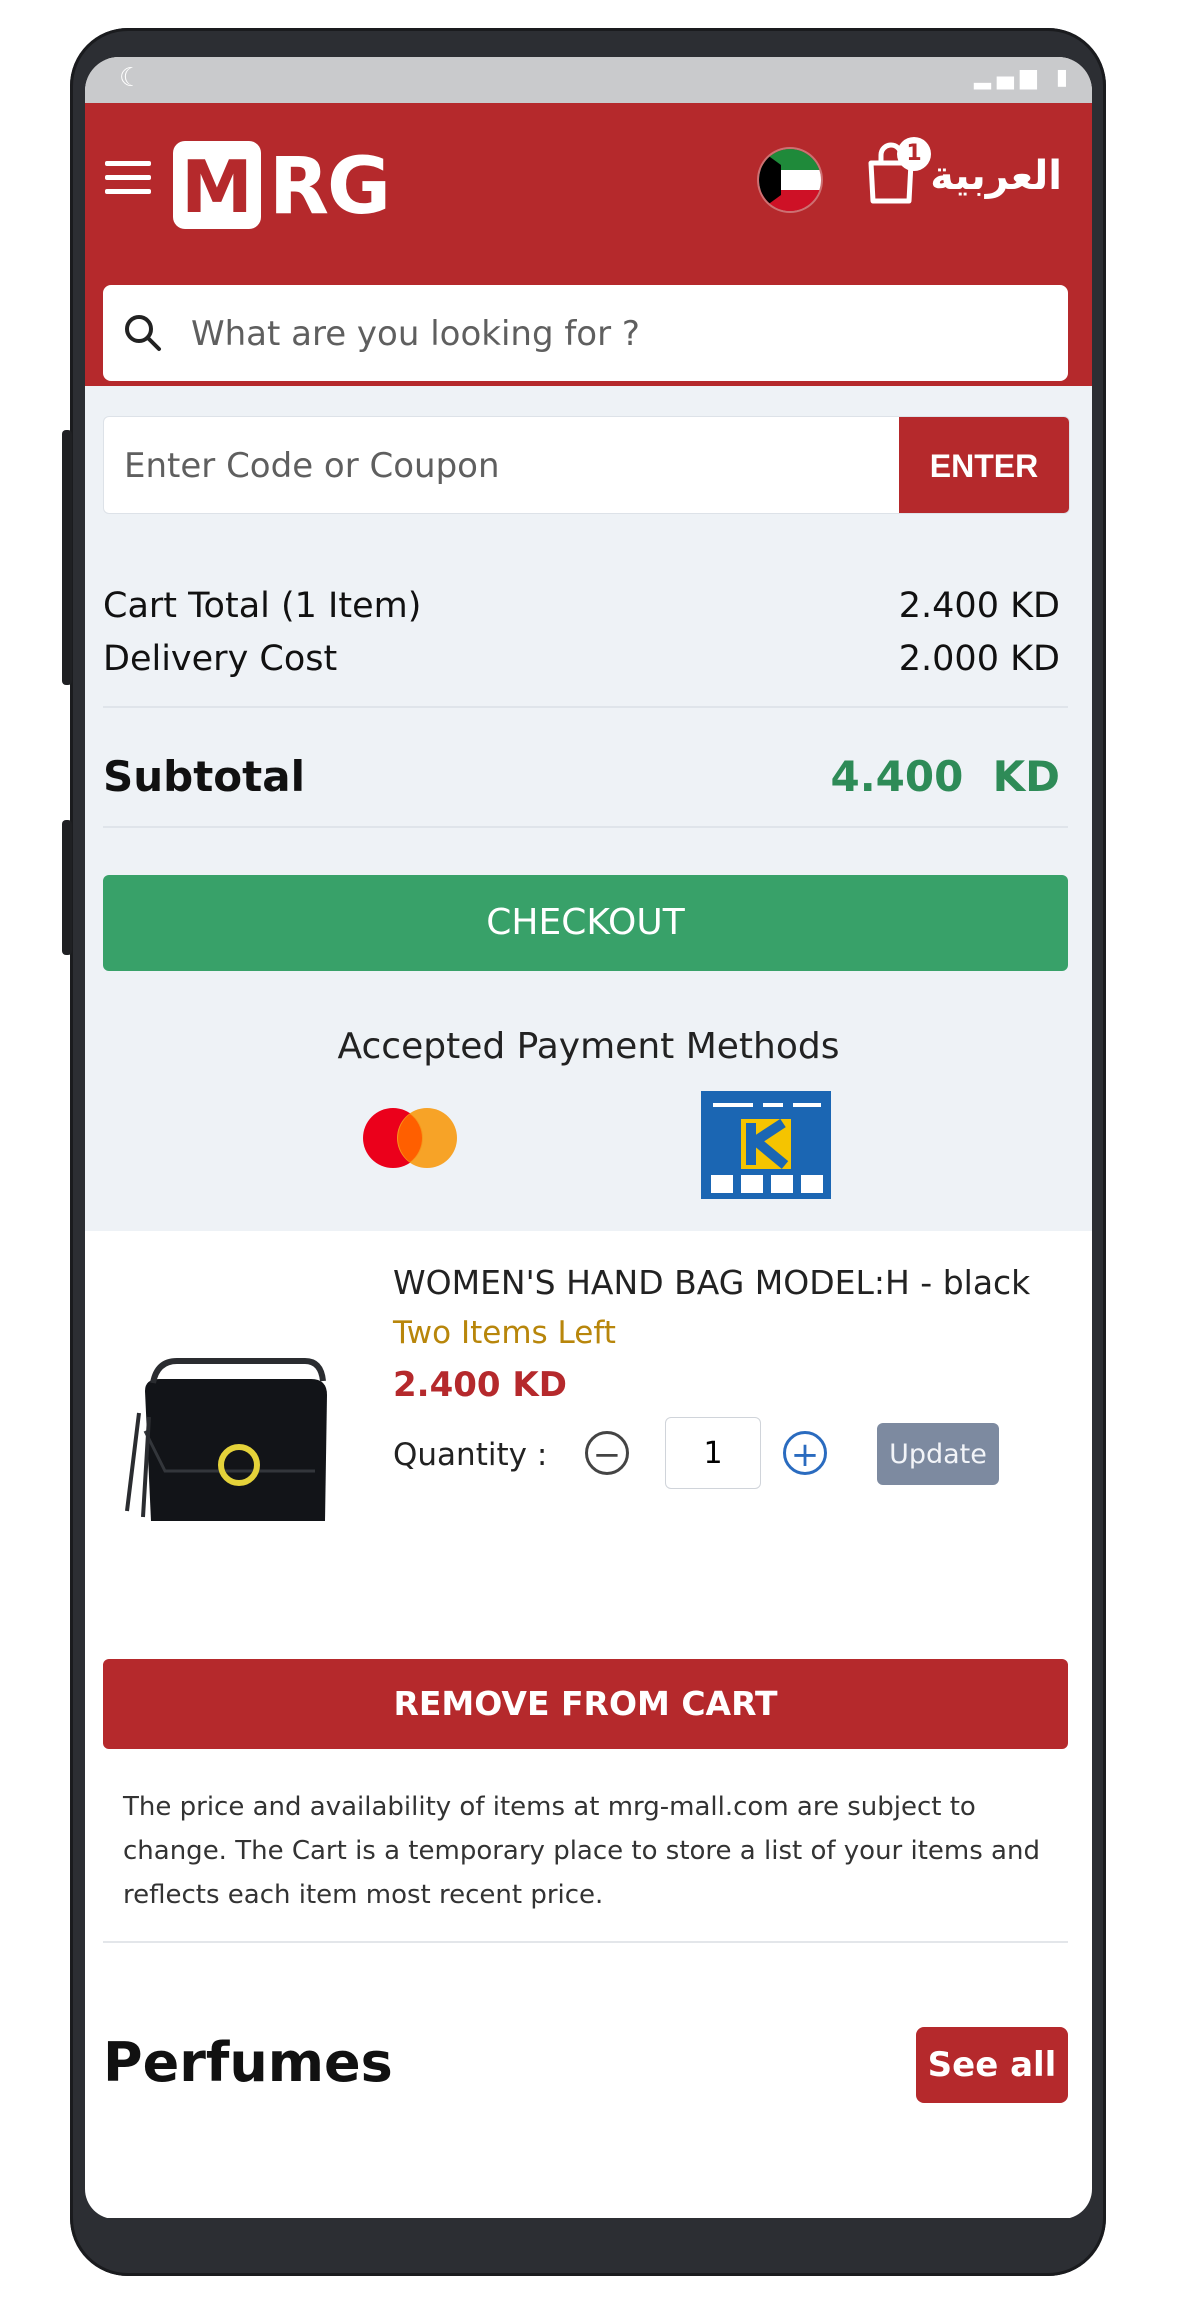  Describe the element at coordinates (914, 154) in the screenshot. I see `cart-count-badge: 1` at that location.